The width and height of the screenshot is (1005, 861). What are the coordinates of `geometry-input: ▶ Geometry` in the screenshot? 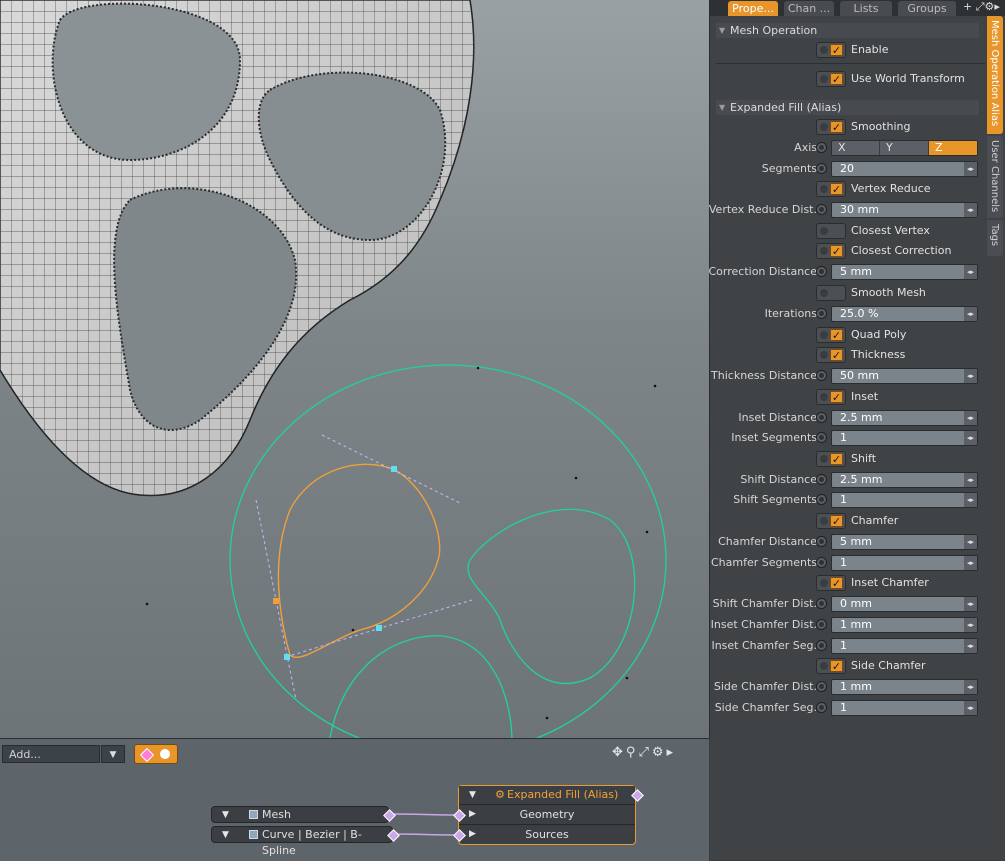 It's located at (547, 815).